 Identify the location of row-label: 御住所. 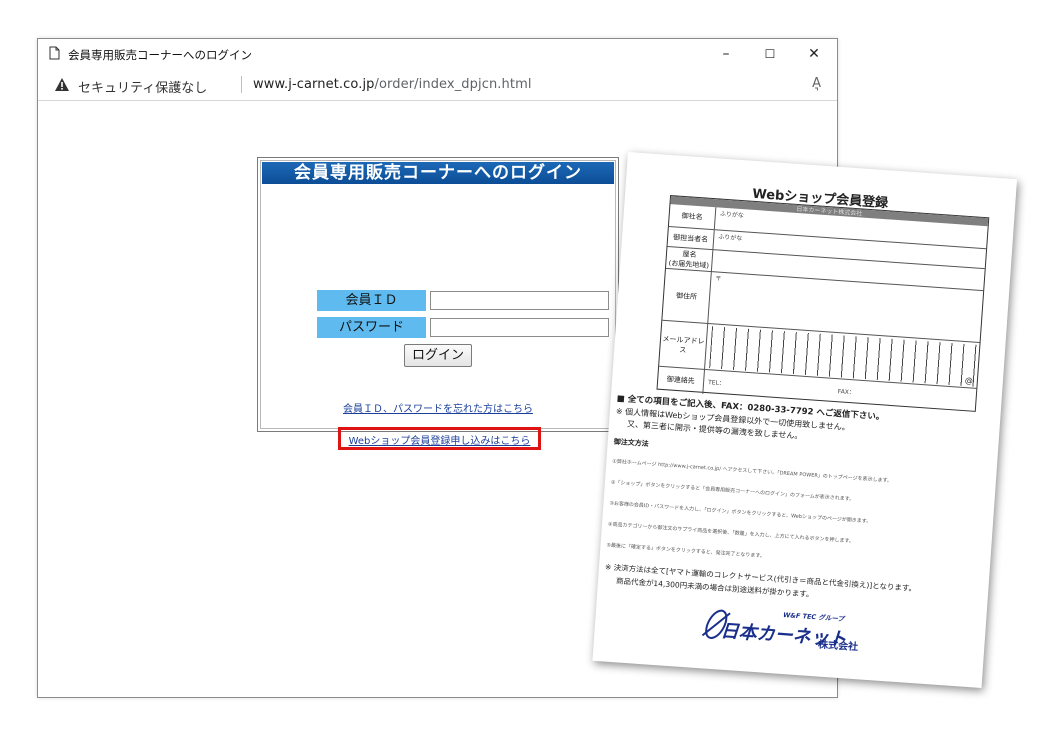
(687, 296).